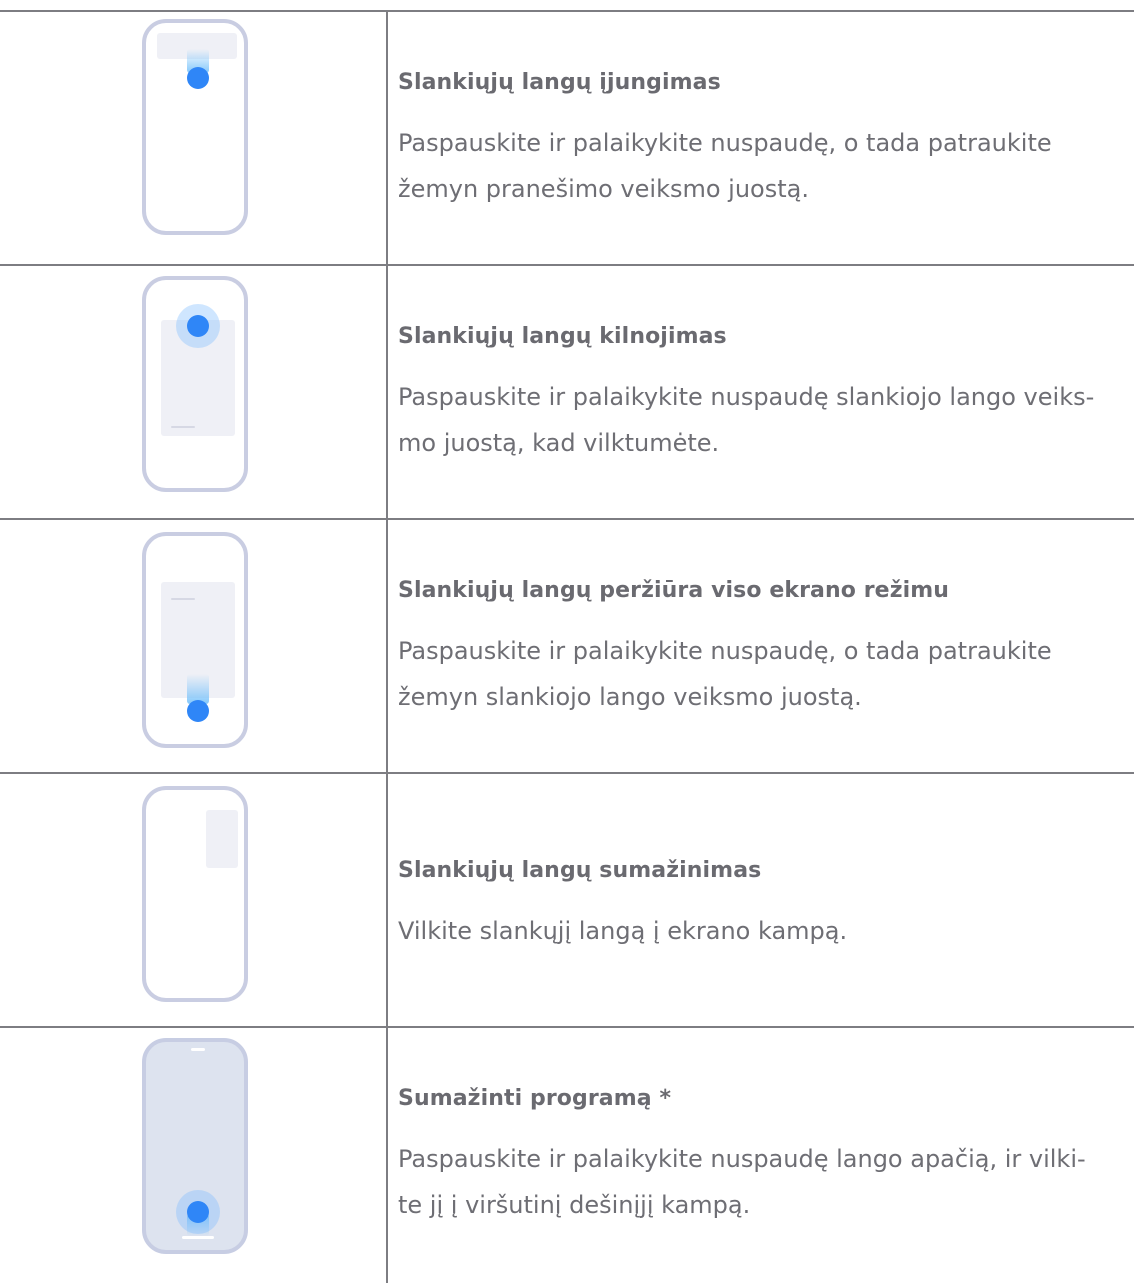 This screenshot has width=1134, height=1283. I want to click on phone-drag-floating-window-icon, so click(195, 384).